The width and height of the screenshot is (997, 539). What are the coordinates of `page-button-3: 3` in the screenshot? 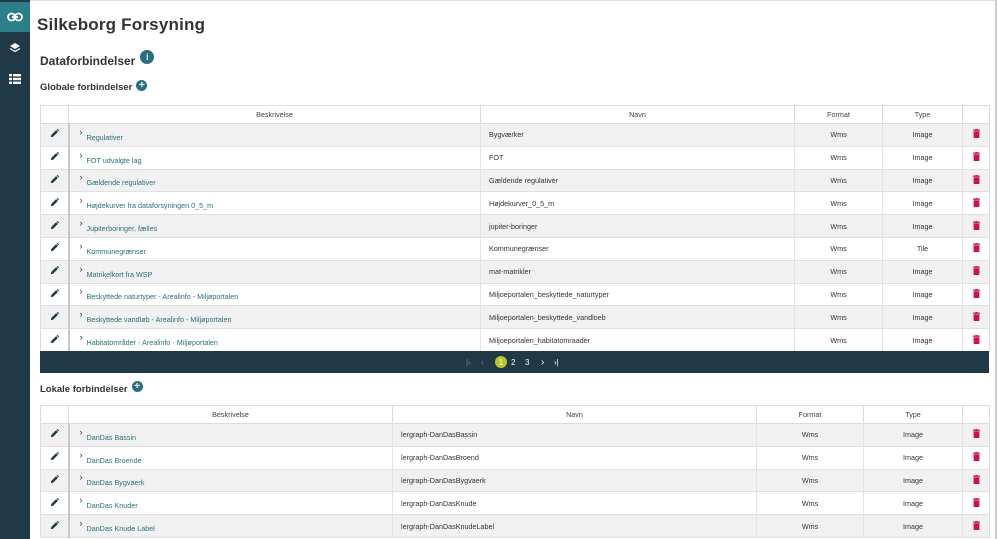 It's located at (527, 362).